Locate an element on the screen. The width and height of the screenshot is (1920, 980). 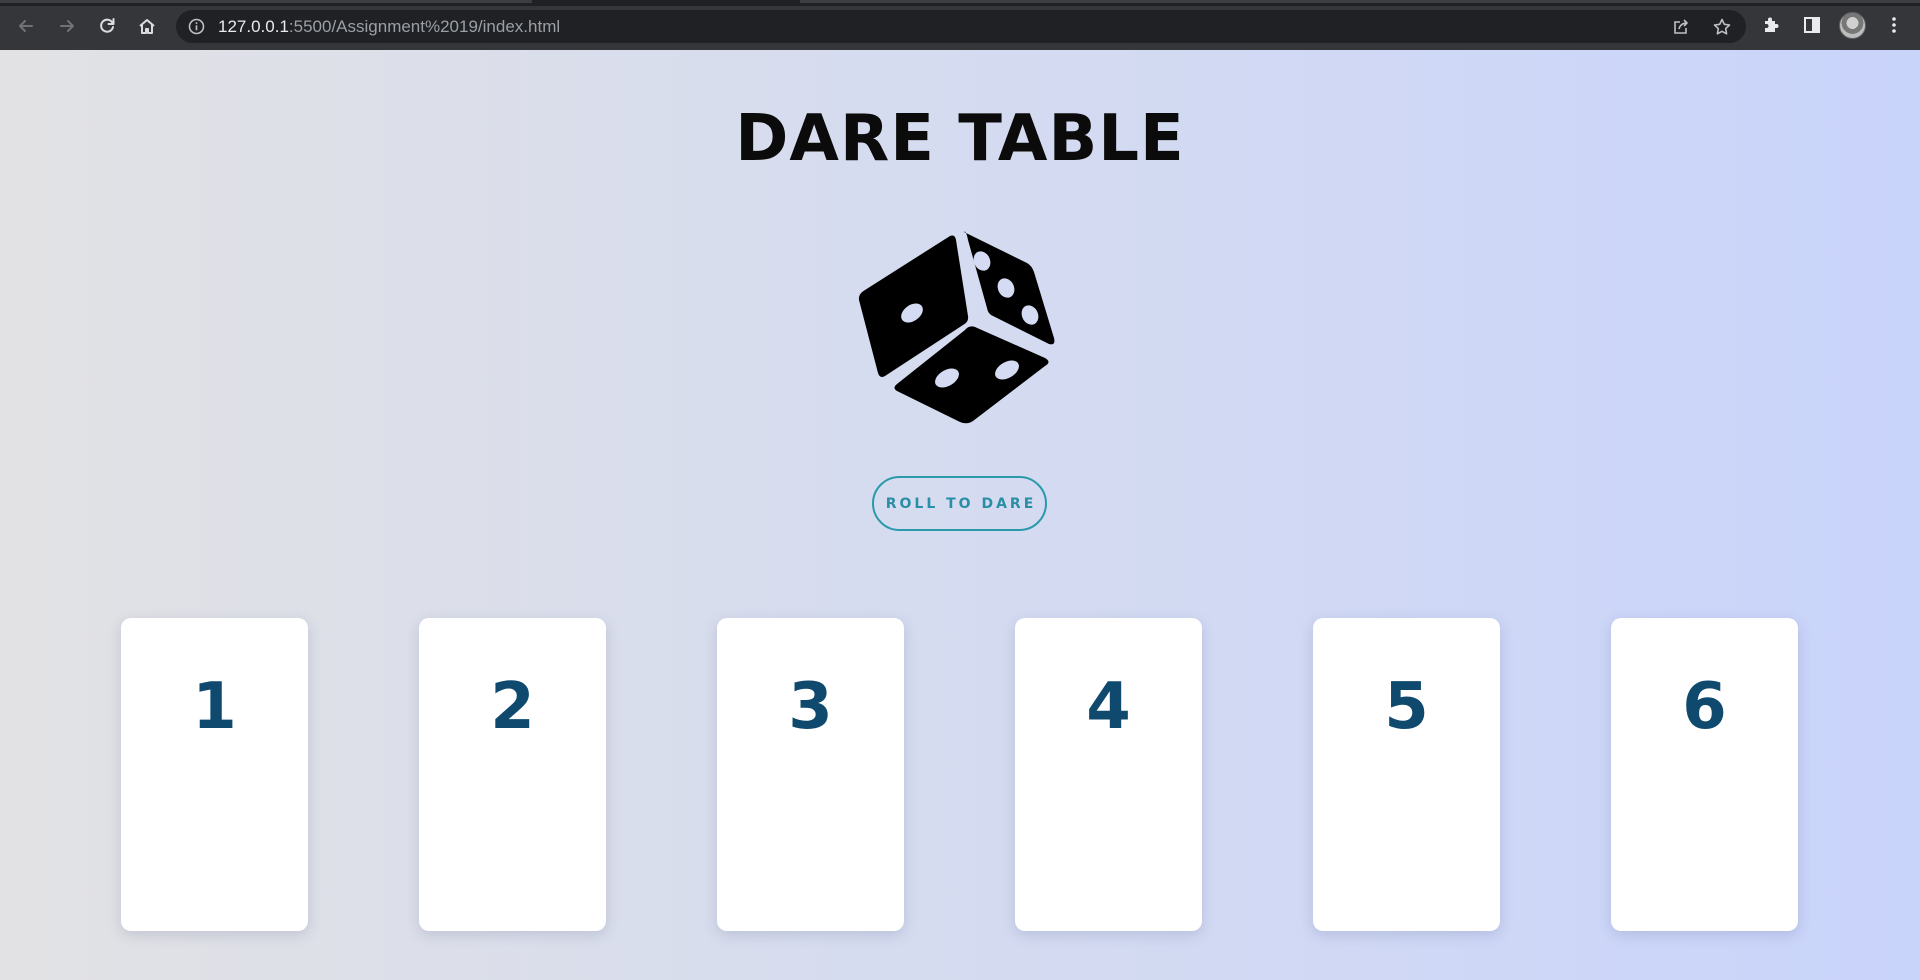
menu-button is located at coordinates (1894, 25).